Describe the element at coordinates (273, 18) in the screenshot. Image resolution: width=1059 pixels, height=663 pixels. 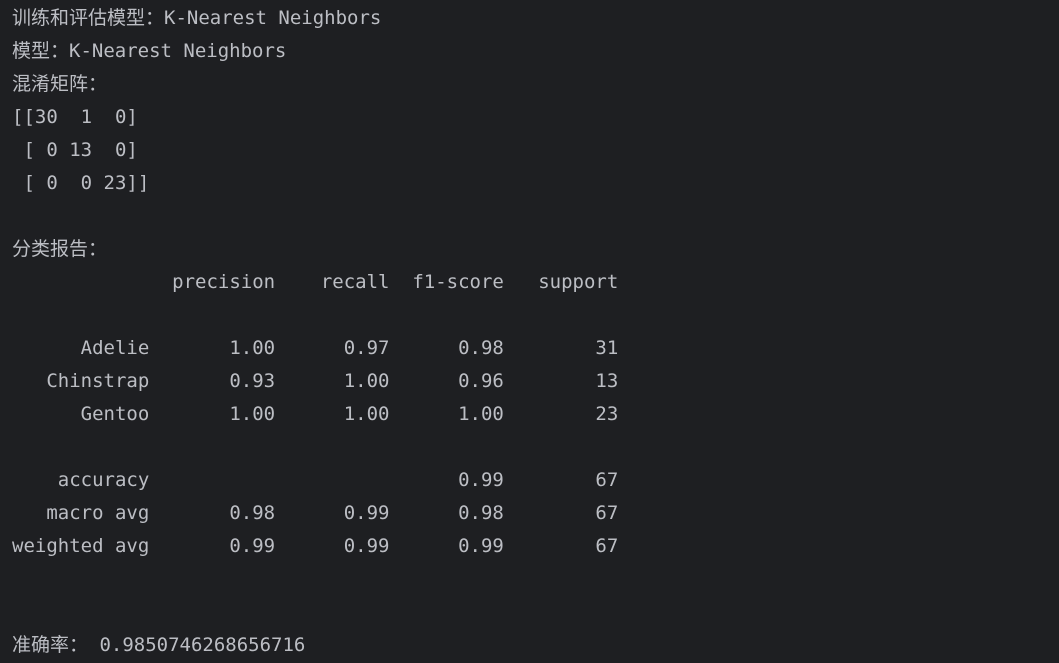
I see `training-model-name: K-Nearest Neighbors` at that location.